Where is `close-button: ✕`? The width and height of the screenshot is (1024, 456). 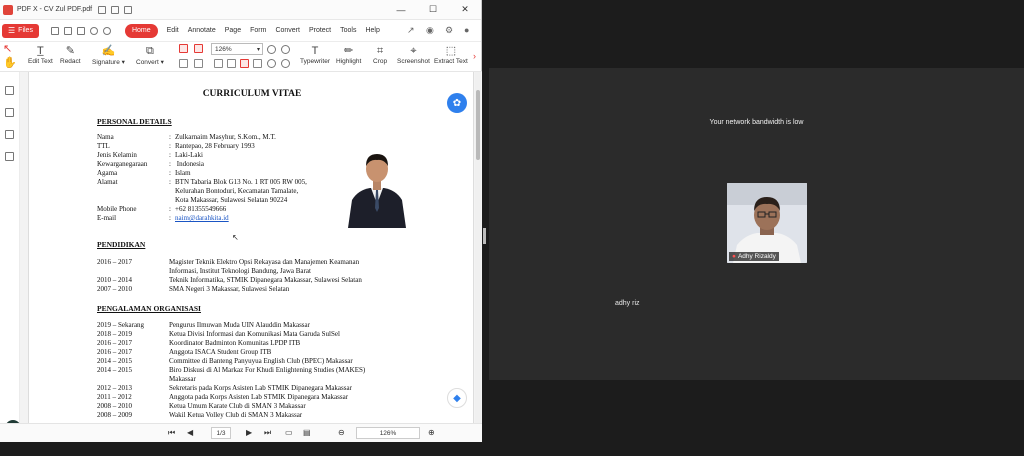 close-button: ✕ is located at coordinates (465, 10).